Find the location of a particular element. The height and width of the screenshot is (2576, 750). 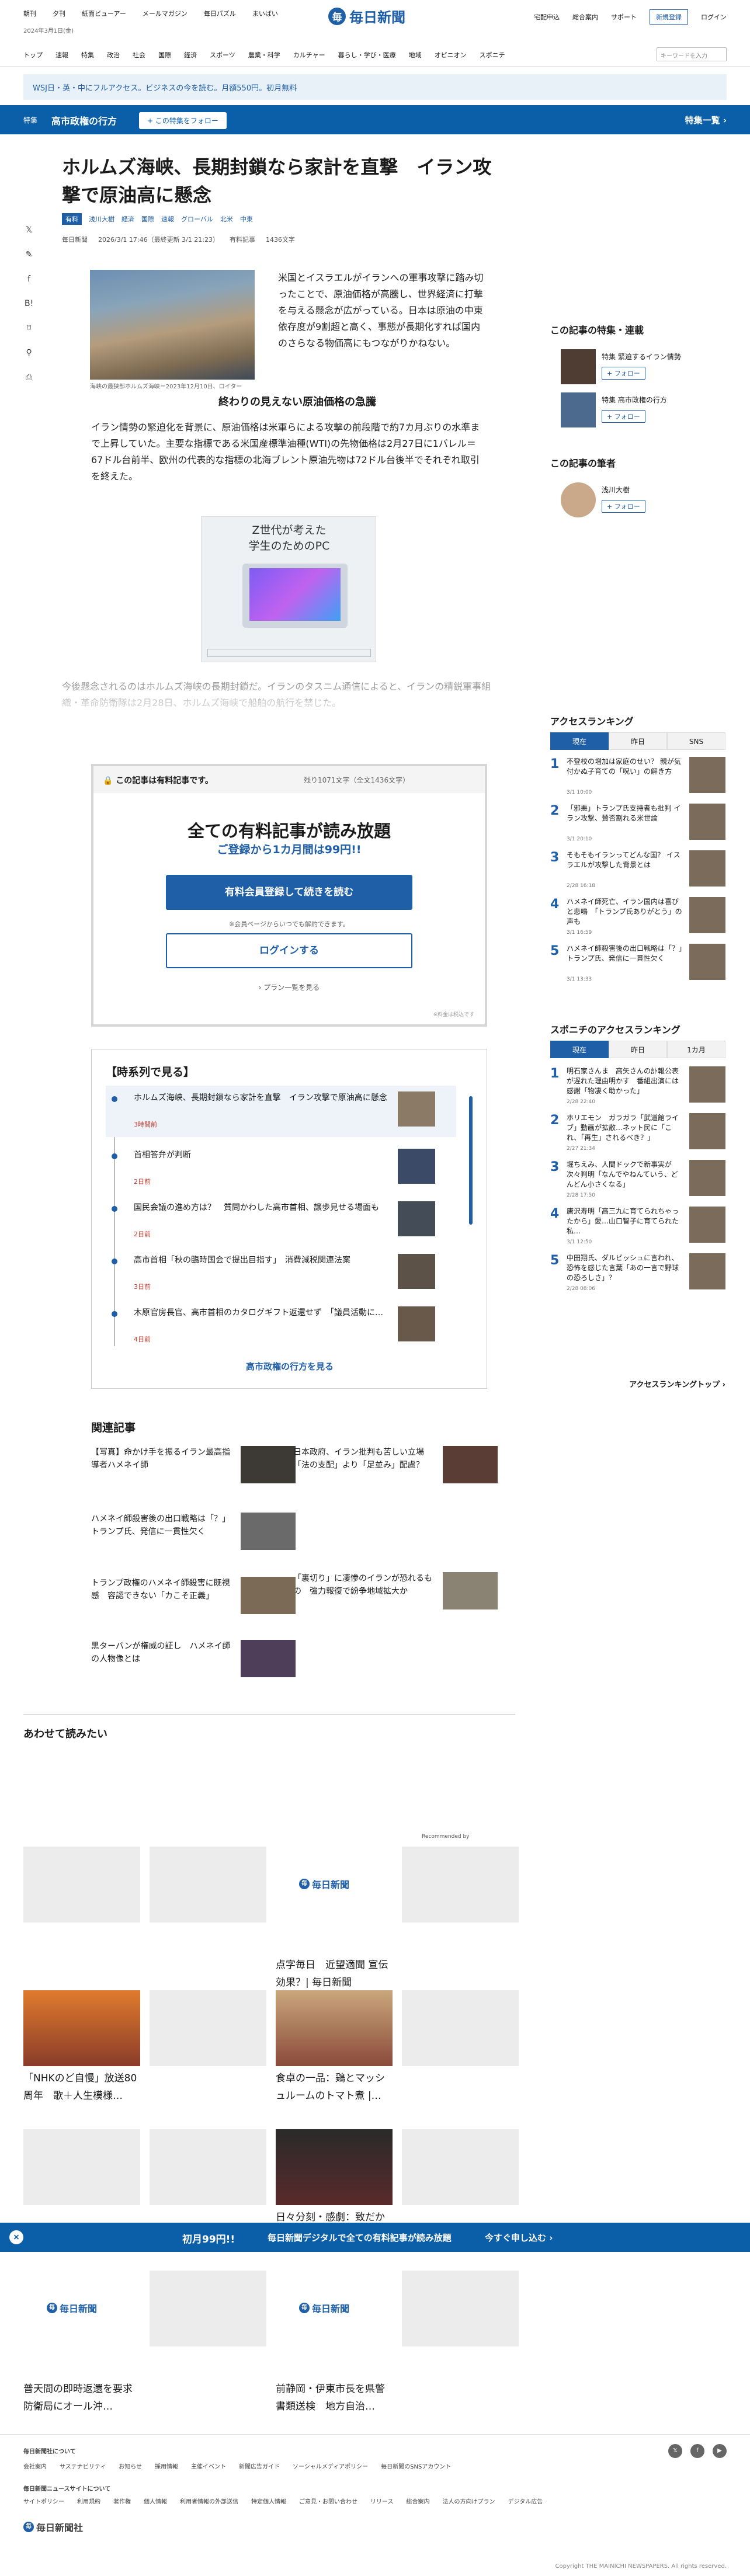

sidebar-feature: 特集 高市政権の行方 + フォロー is located at coordinates (642, 409).